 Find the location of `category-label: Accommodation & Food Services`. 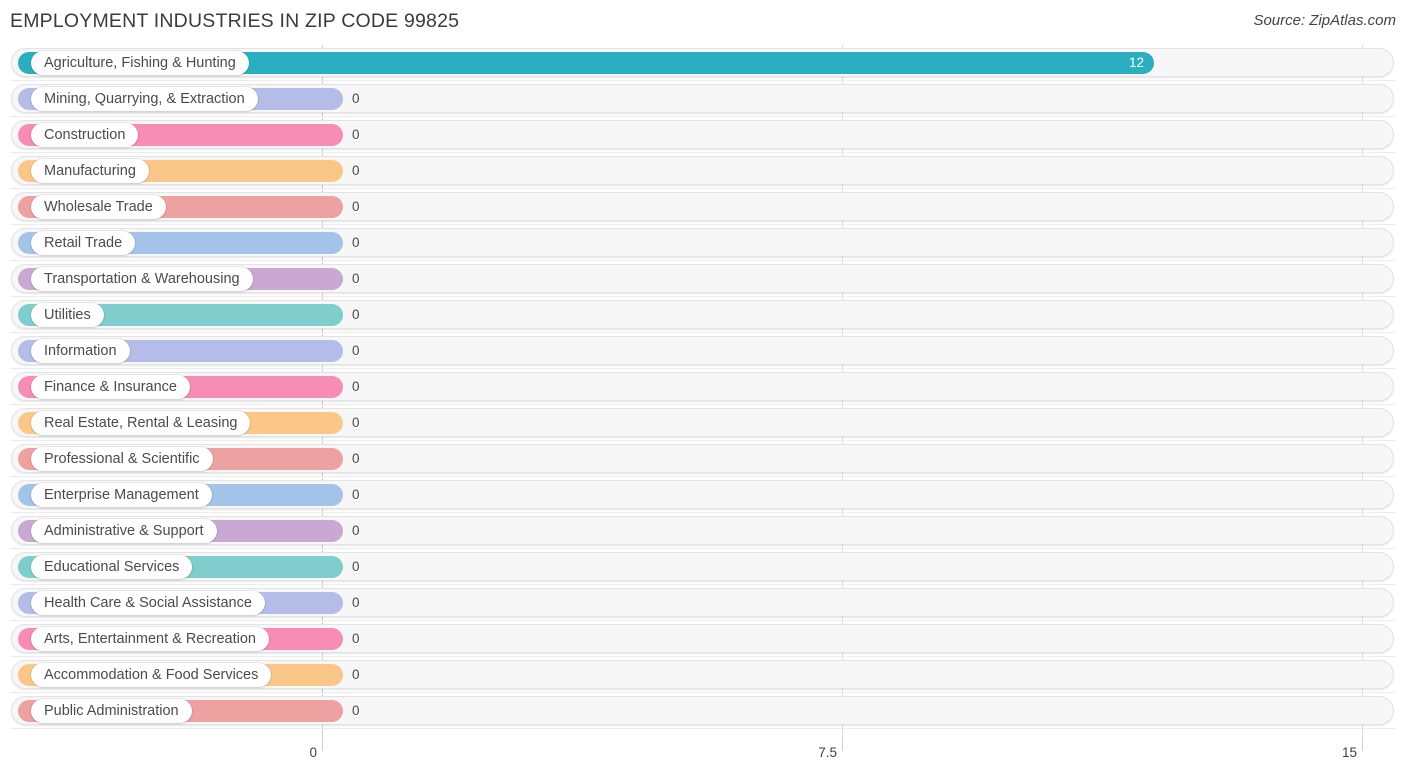

category-label: Accommodation & Food Services is located at coordinates (151, 675).